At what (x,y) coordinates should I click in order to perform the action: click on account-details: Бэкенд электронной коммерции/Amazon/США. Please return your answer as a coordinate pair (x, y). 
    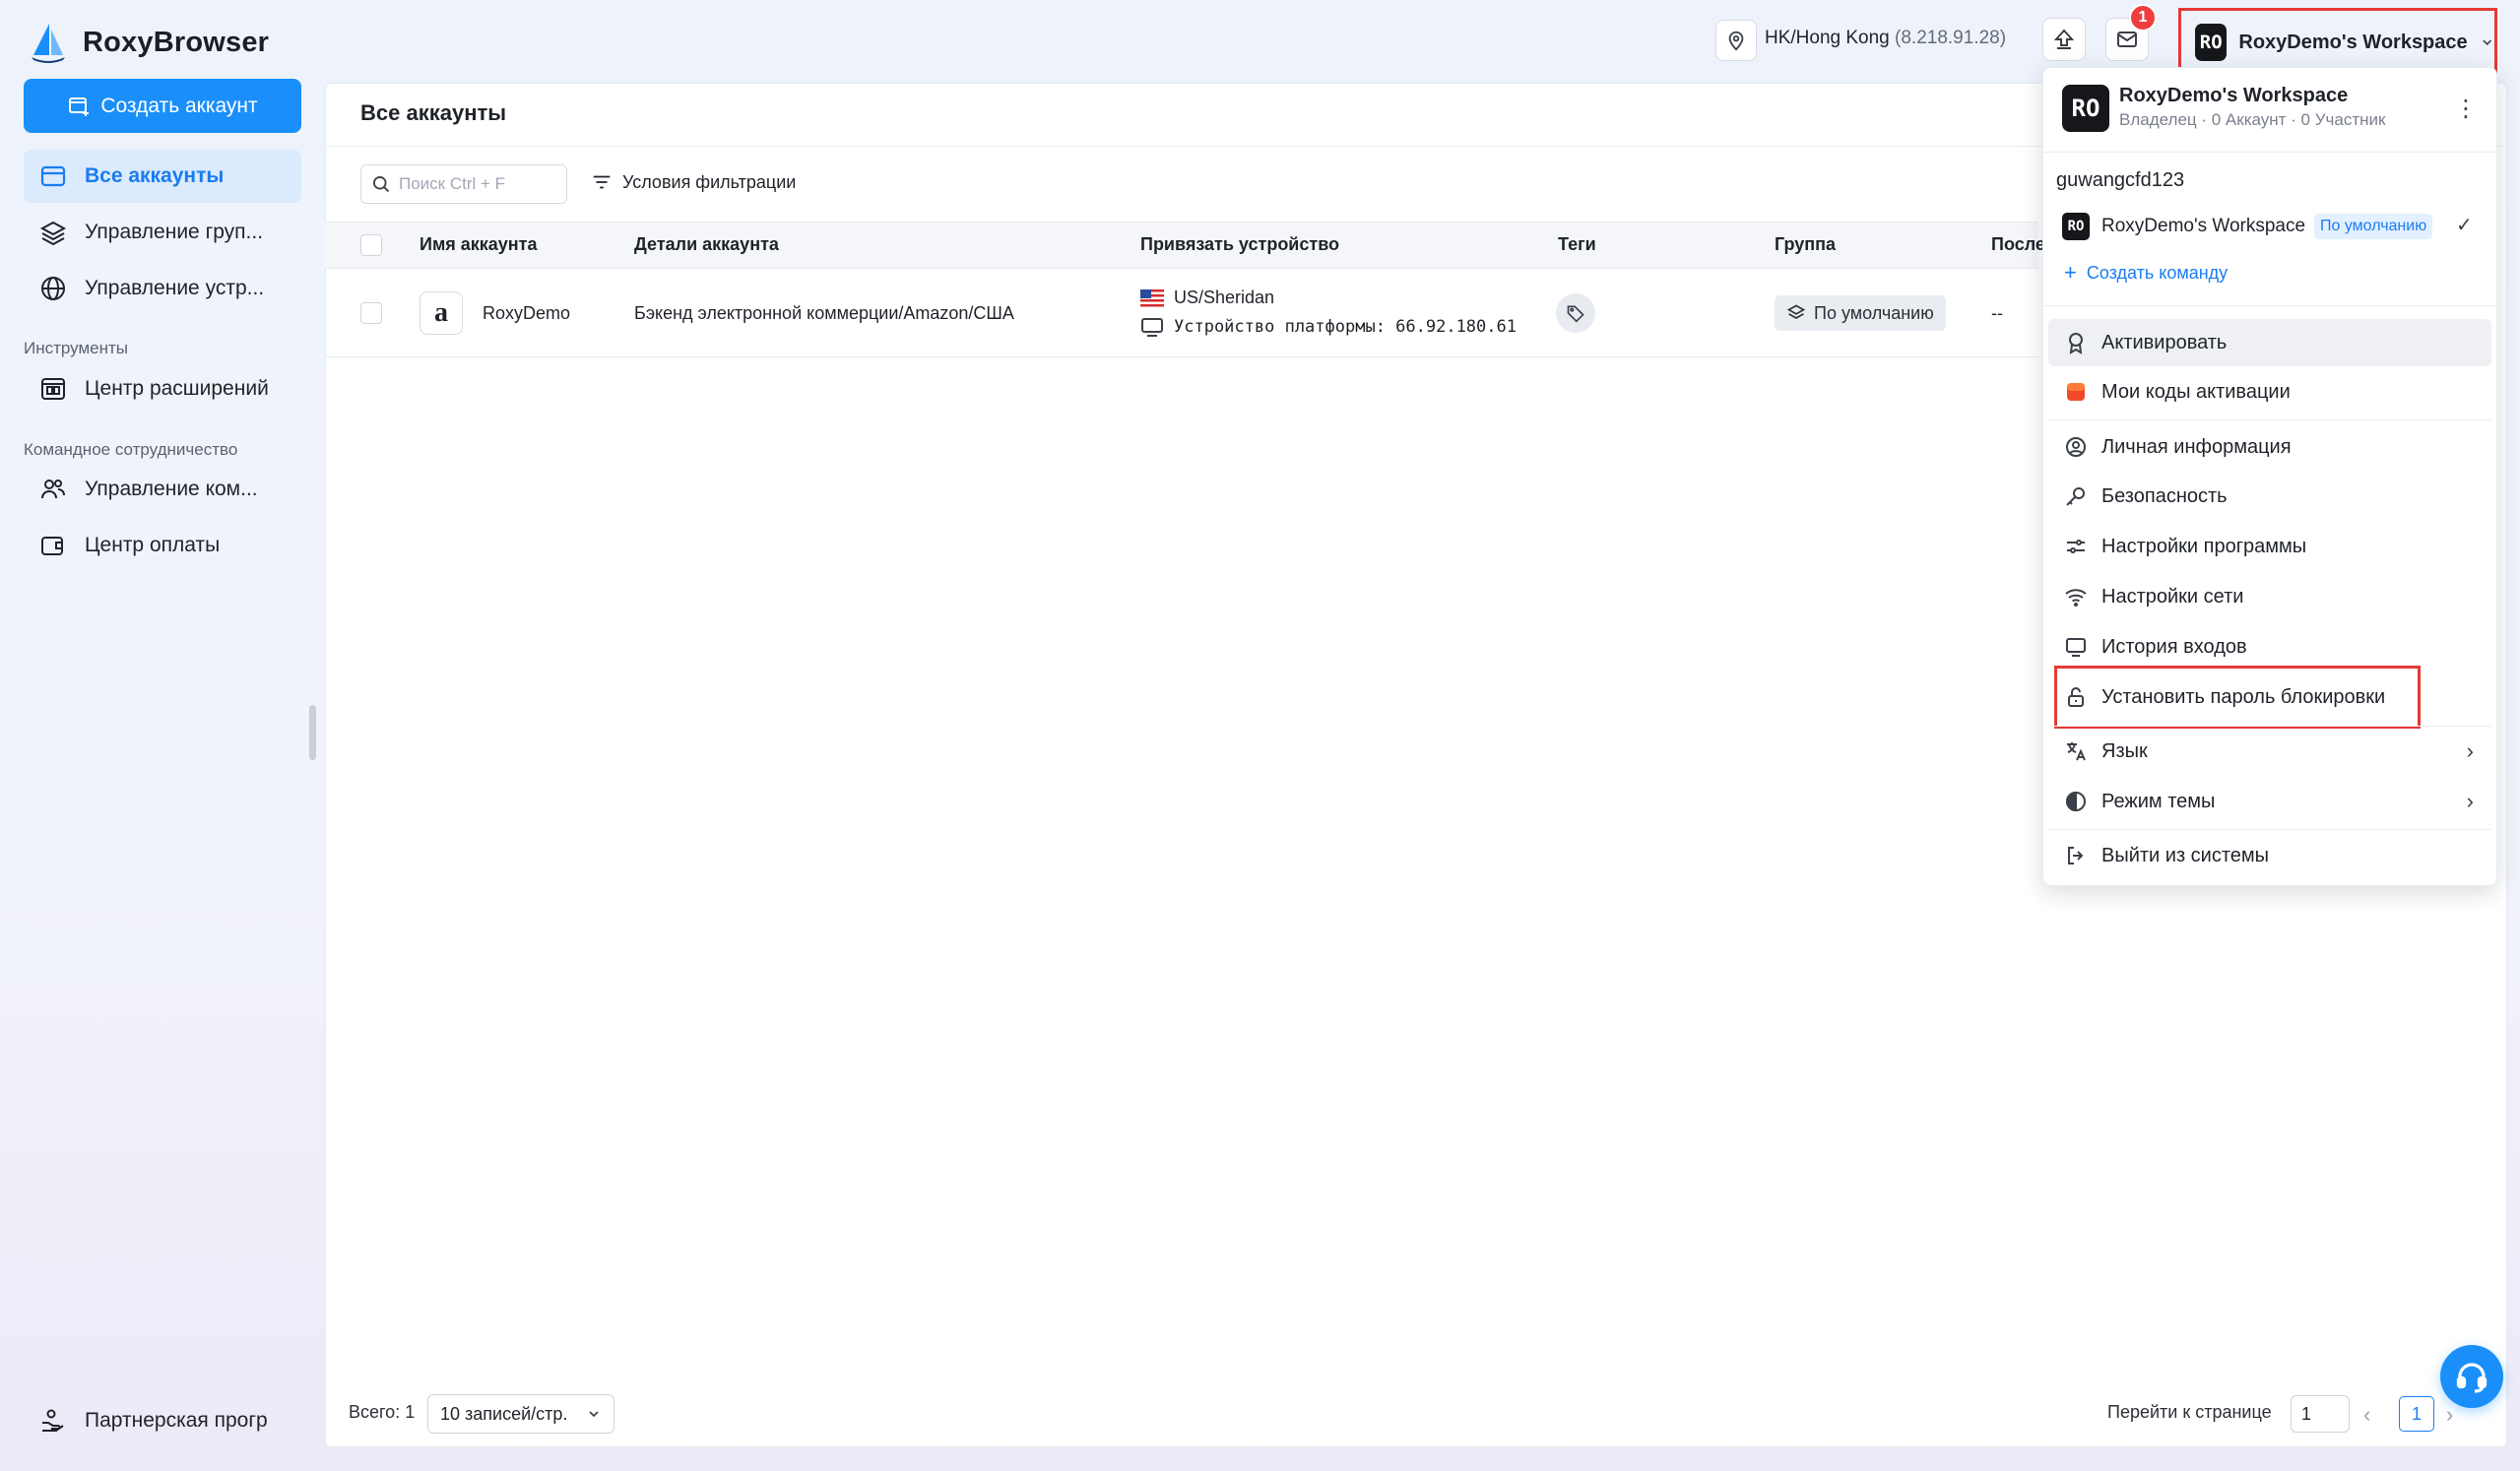
    Looking at the image, I should click on (824, 313).